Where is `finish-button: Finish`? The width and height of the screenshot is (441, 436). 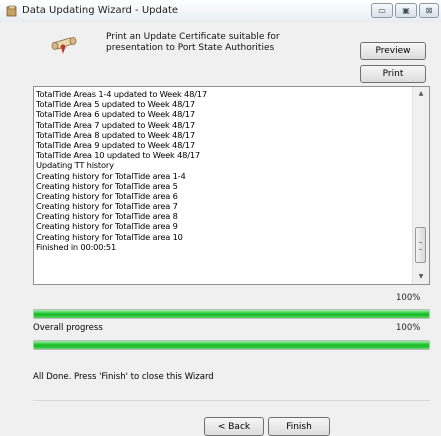
finish-button: Finish is located at coordinates (299, 426).